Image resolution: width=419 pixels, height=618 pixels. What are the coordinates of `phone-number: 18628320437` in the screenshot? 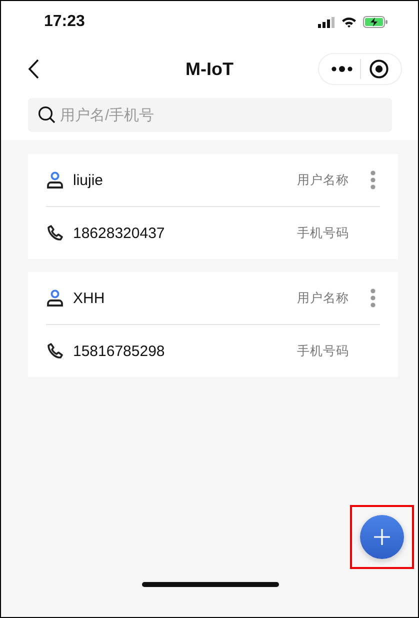 It's located at (119, 233).